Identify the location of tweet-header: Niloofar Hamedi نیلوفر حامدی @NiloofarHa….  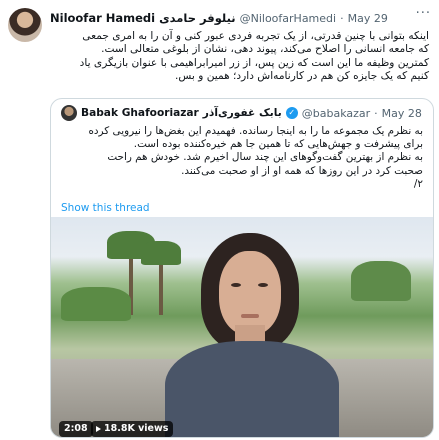
(240, 18).